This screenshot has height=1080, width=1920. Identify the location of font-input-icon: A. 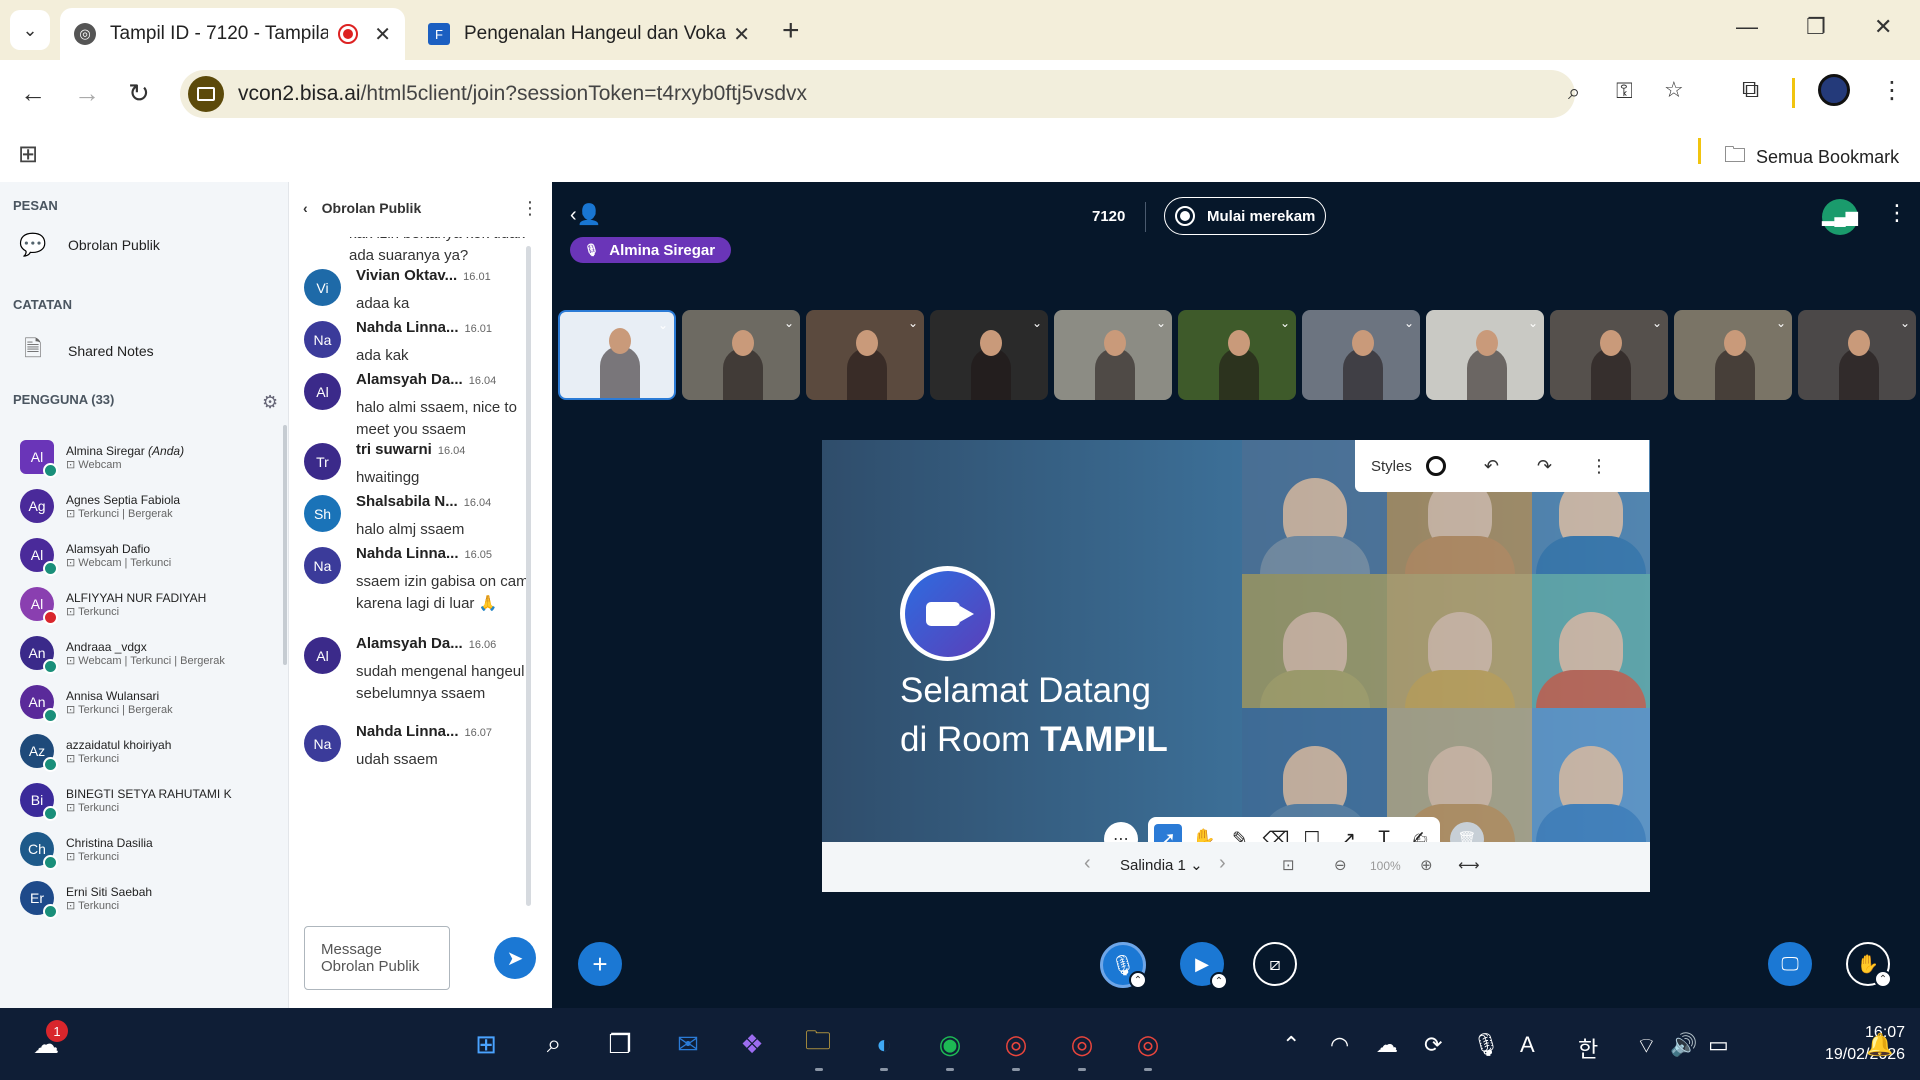
(1527, 1045).